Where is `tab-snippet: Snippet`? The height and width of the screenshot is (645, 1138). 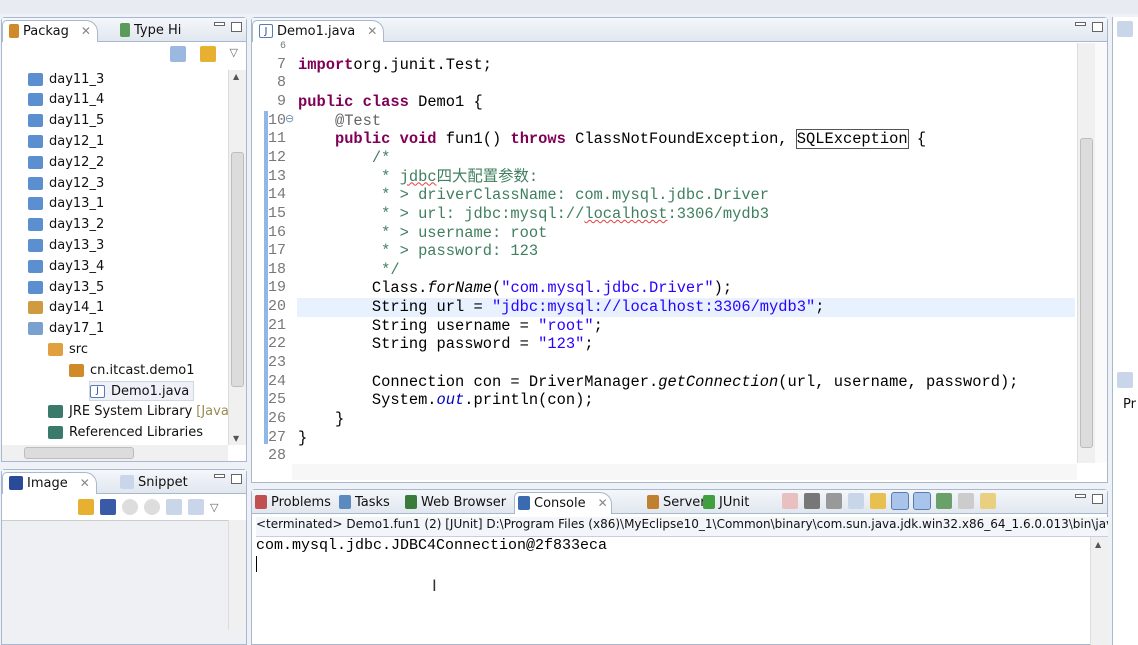
tab-snippet: Snippet is located at coordinates (154, 483).